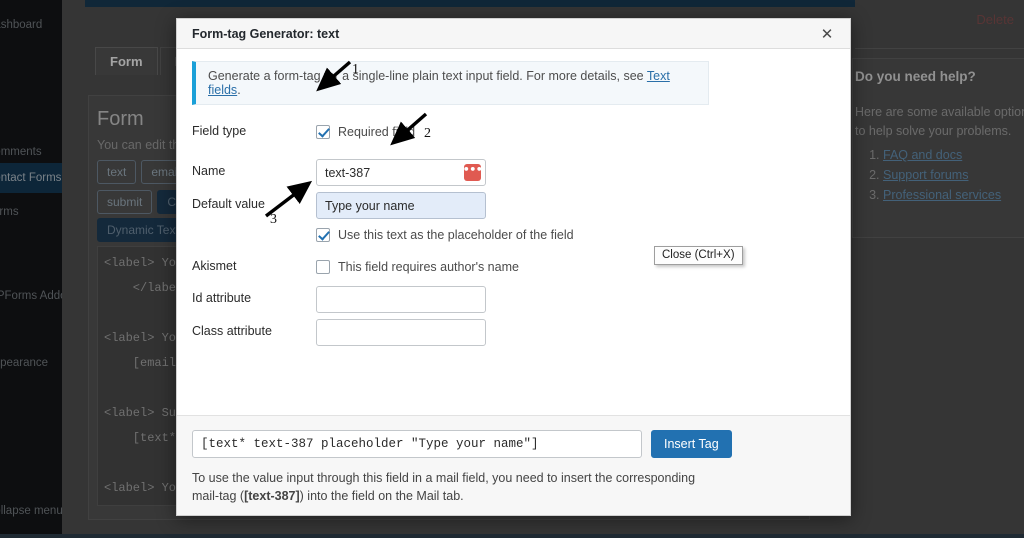  Describe the element at coordinates (922, 155) in the screenshot. I see `help-link-faq-anchor: FAQ and docs` at that location.